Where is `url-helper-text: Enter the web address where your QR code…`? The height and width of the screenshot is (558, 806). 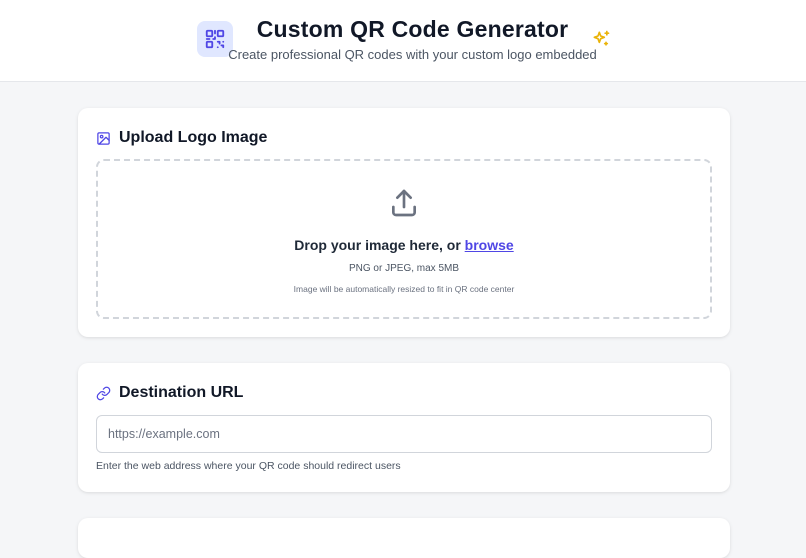 url-helper-text: Enter the web address where your QR code… is located at coordinates (248, 466).